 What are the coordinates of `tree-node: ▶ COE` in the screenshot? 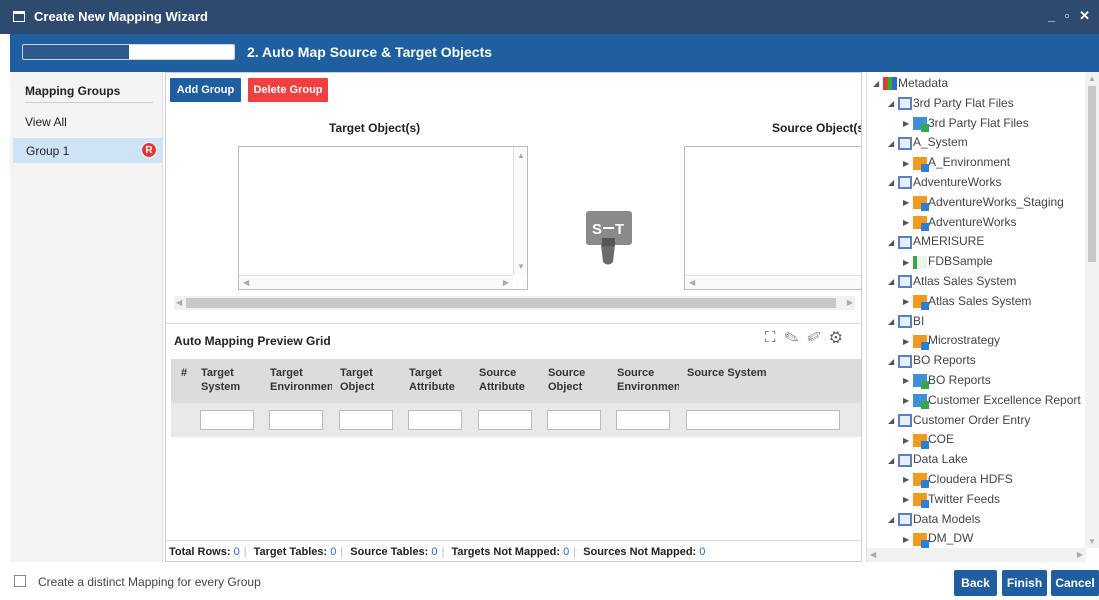 It's located at (928, 442).